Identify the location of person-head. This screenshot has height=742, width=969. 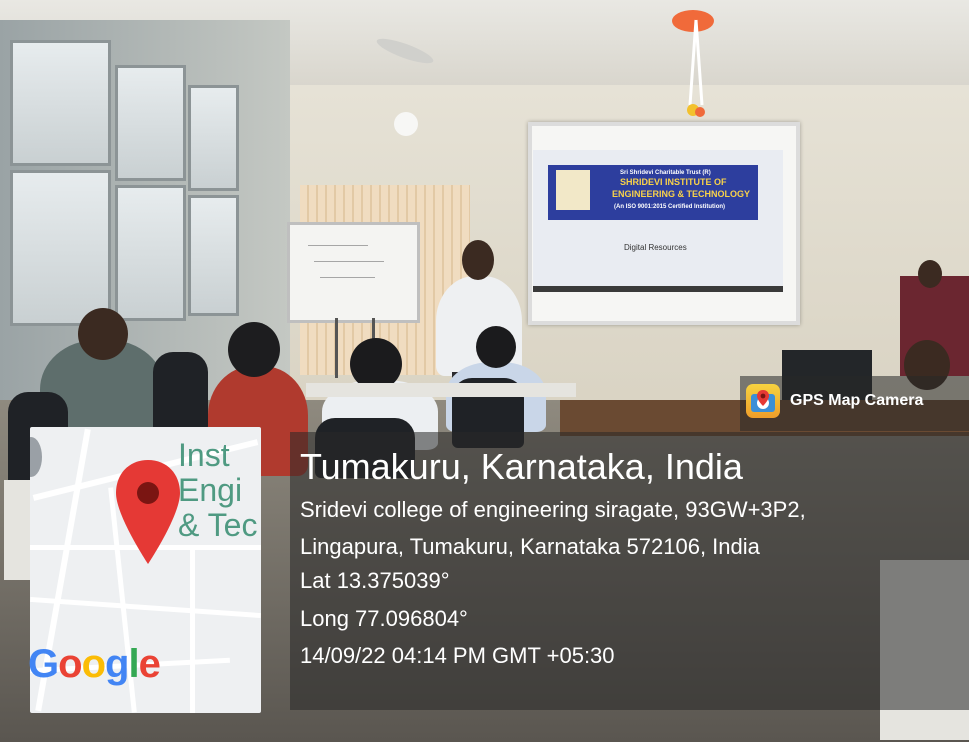
(930, 274).